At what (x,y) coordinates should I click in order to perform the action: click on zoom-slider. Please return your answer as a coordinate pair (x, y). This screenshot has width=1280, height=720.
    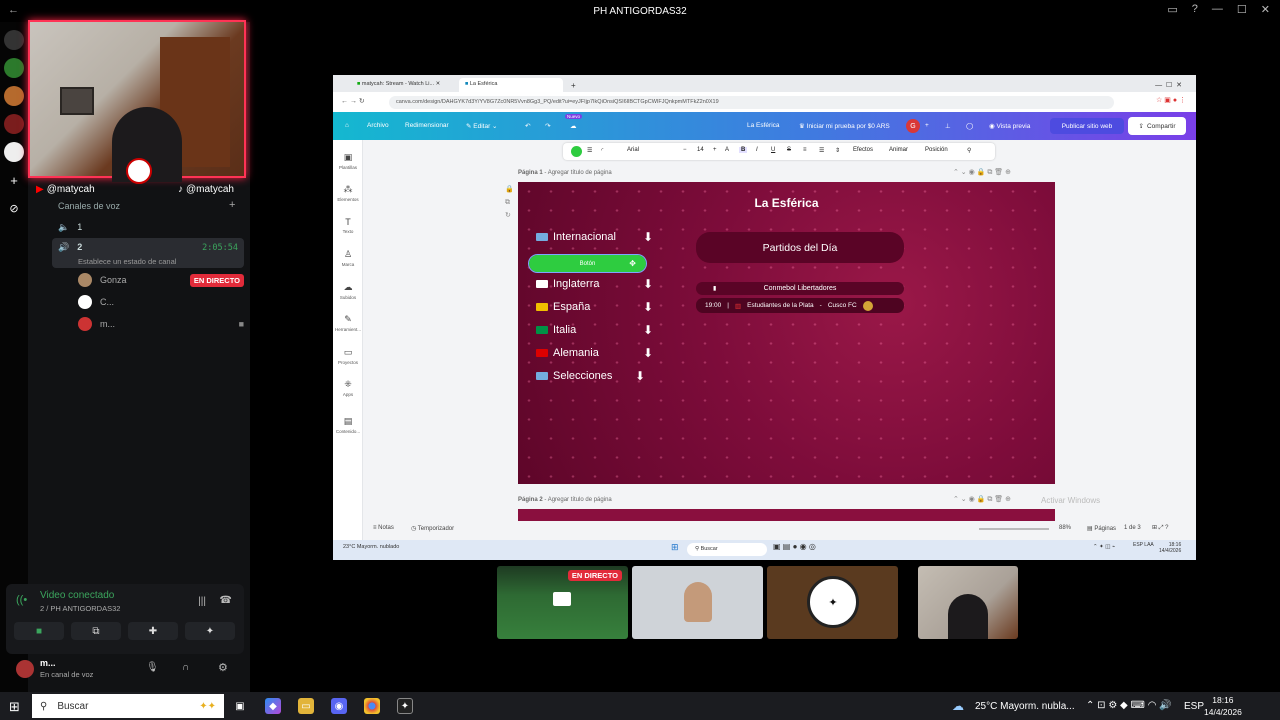
    Looking at the image, I should click on (1014, 529).